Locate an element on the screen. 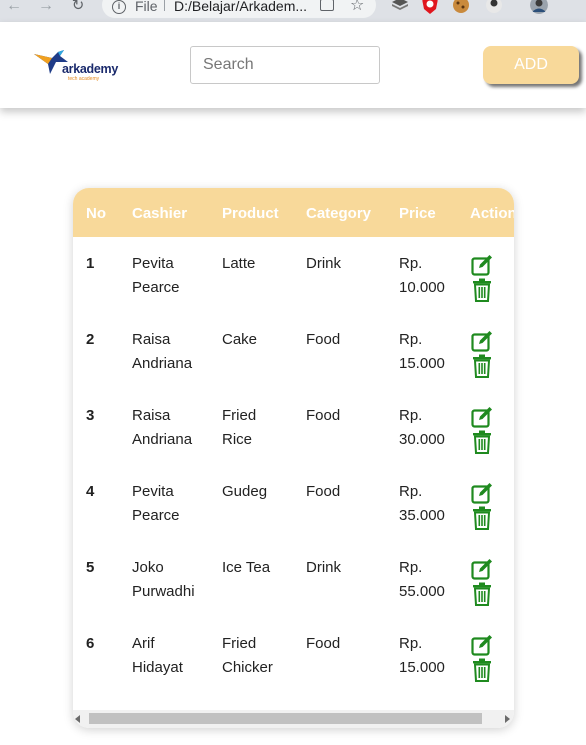  cell-no: 1 is located at coordinates (90, 263).